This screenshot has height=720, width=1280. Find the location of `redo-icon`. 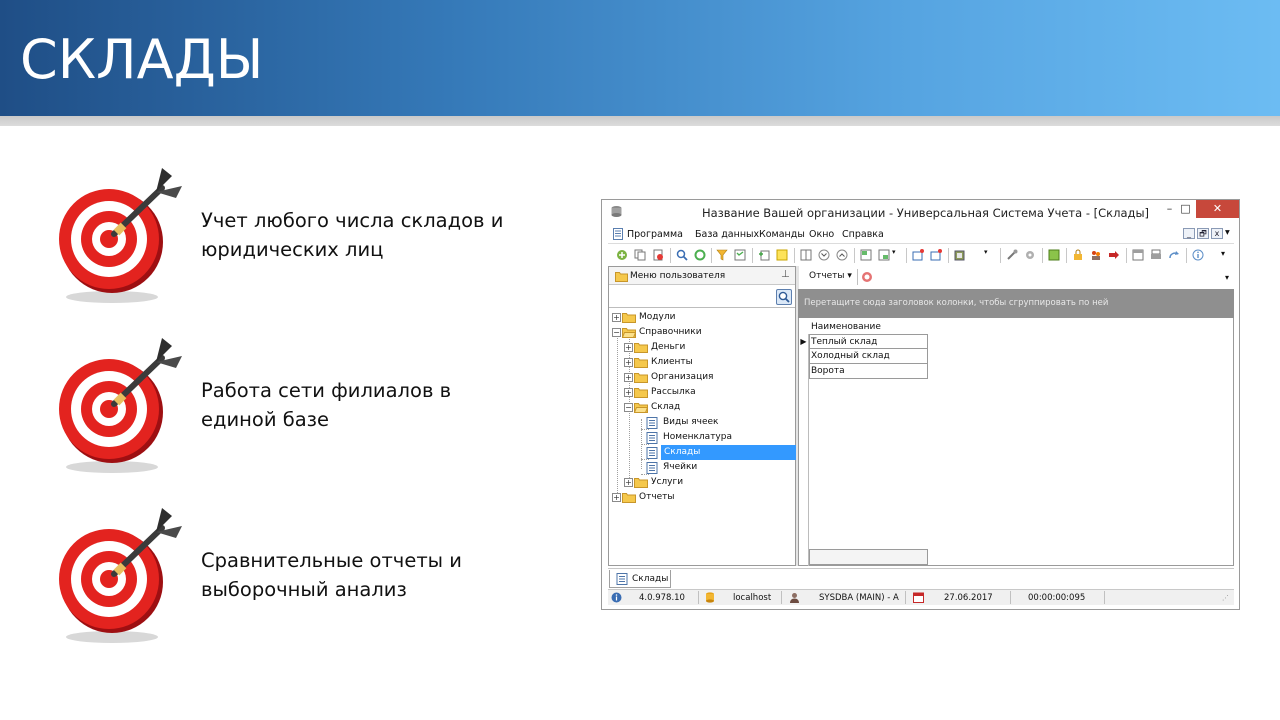

redo-icon is located at coordinates (1174, 255).